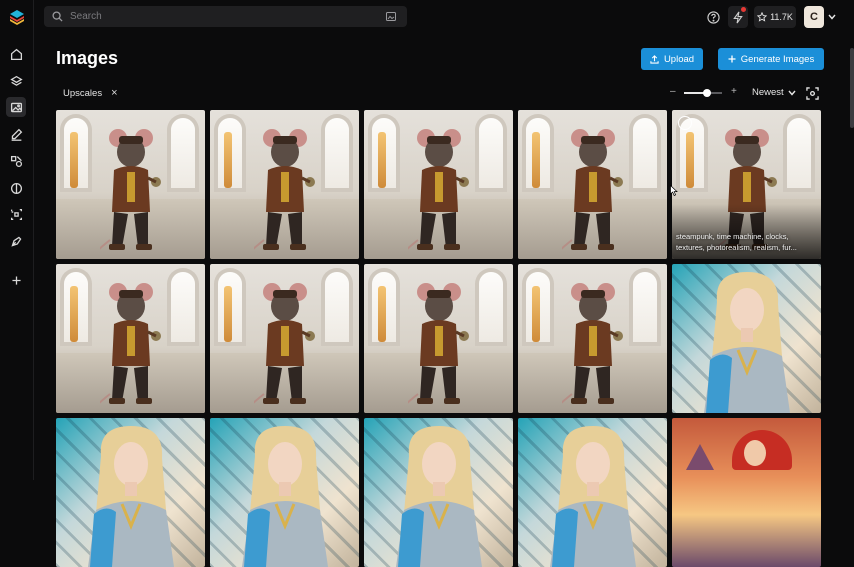  What do you see at coordinates (706, 93) in the screenshot?
I see `zoom-slider-handle` at bounding box center [706, 93].